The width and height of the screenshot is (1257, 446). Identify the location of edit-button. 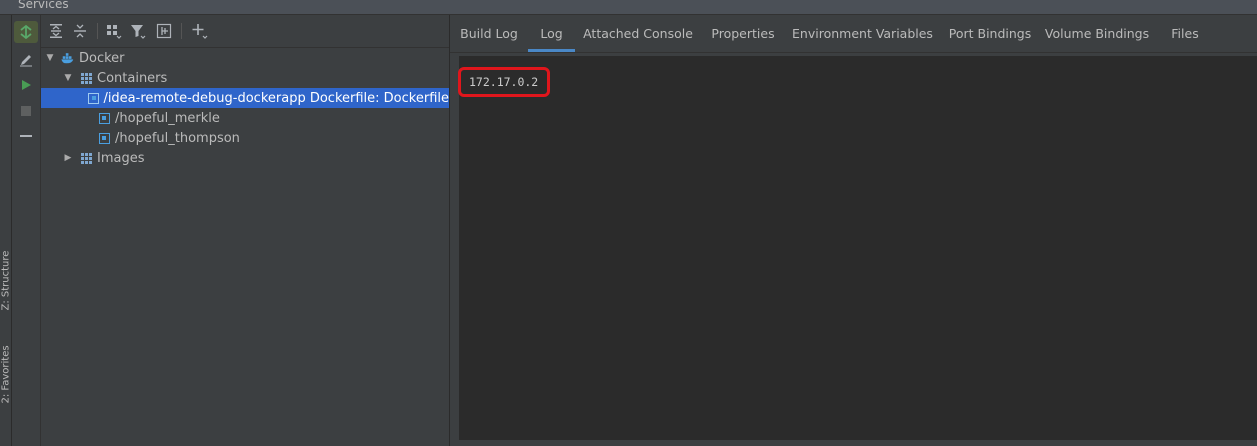
(26, 60).